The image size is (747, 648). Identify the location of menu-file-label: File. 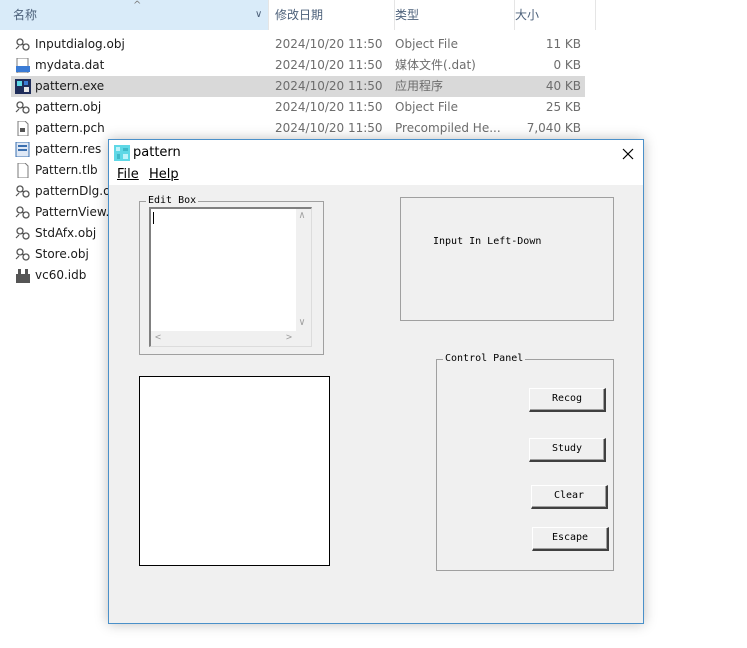
(128, 174).